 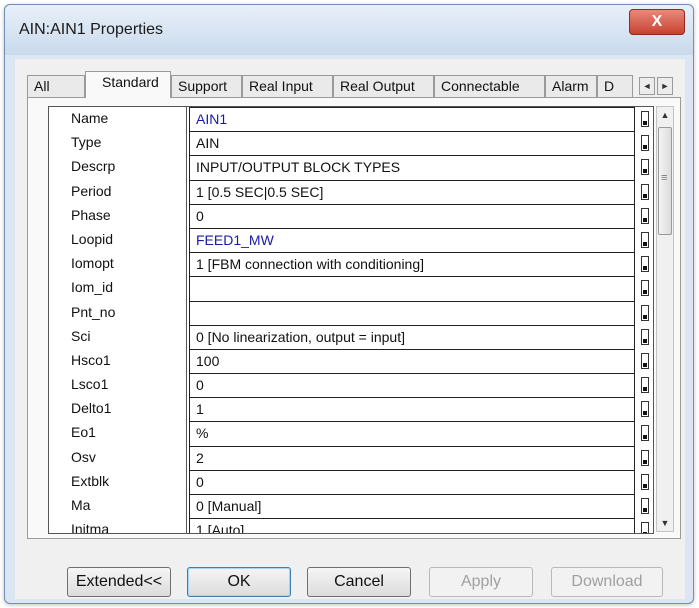 I want to click on property-label: Iomopt, so click(x=118, y=264).